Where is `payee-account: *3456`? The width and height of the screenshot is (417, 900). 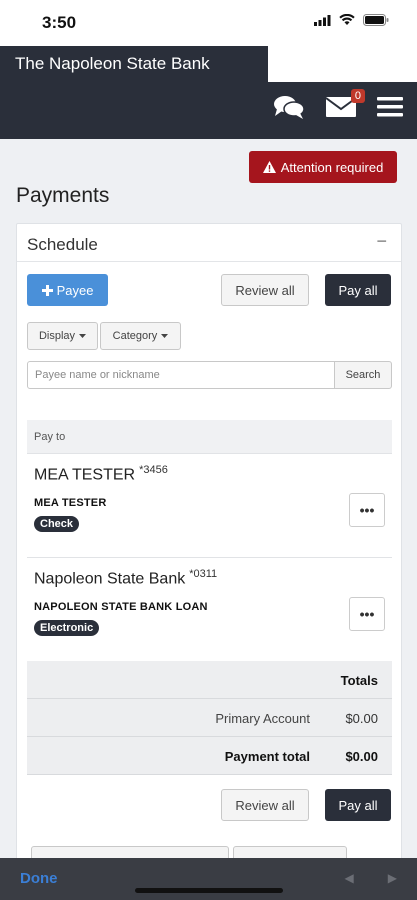
payee-account: *3456 is located at coordinates (153, 470).